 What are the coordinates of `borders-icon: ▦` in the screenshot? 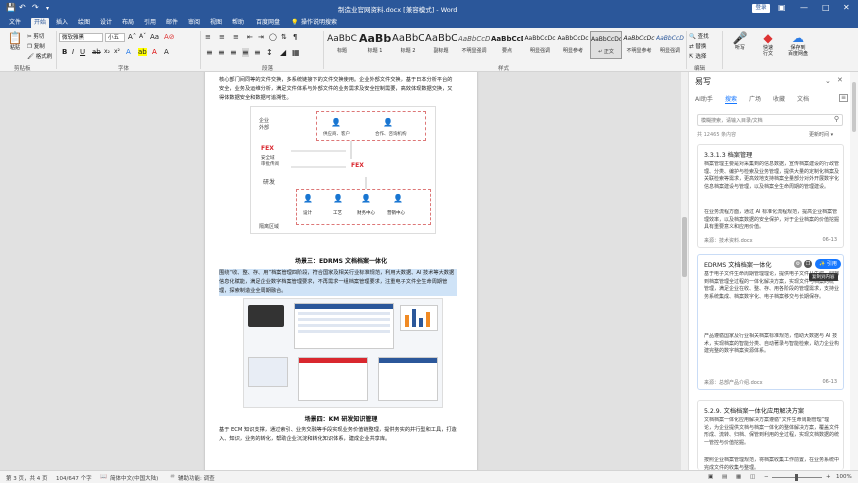 It's located at (296, 52).